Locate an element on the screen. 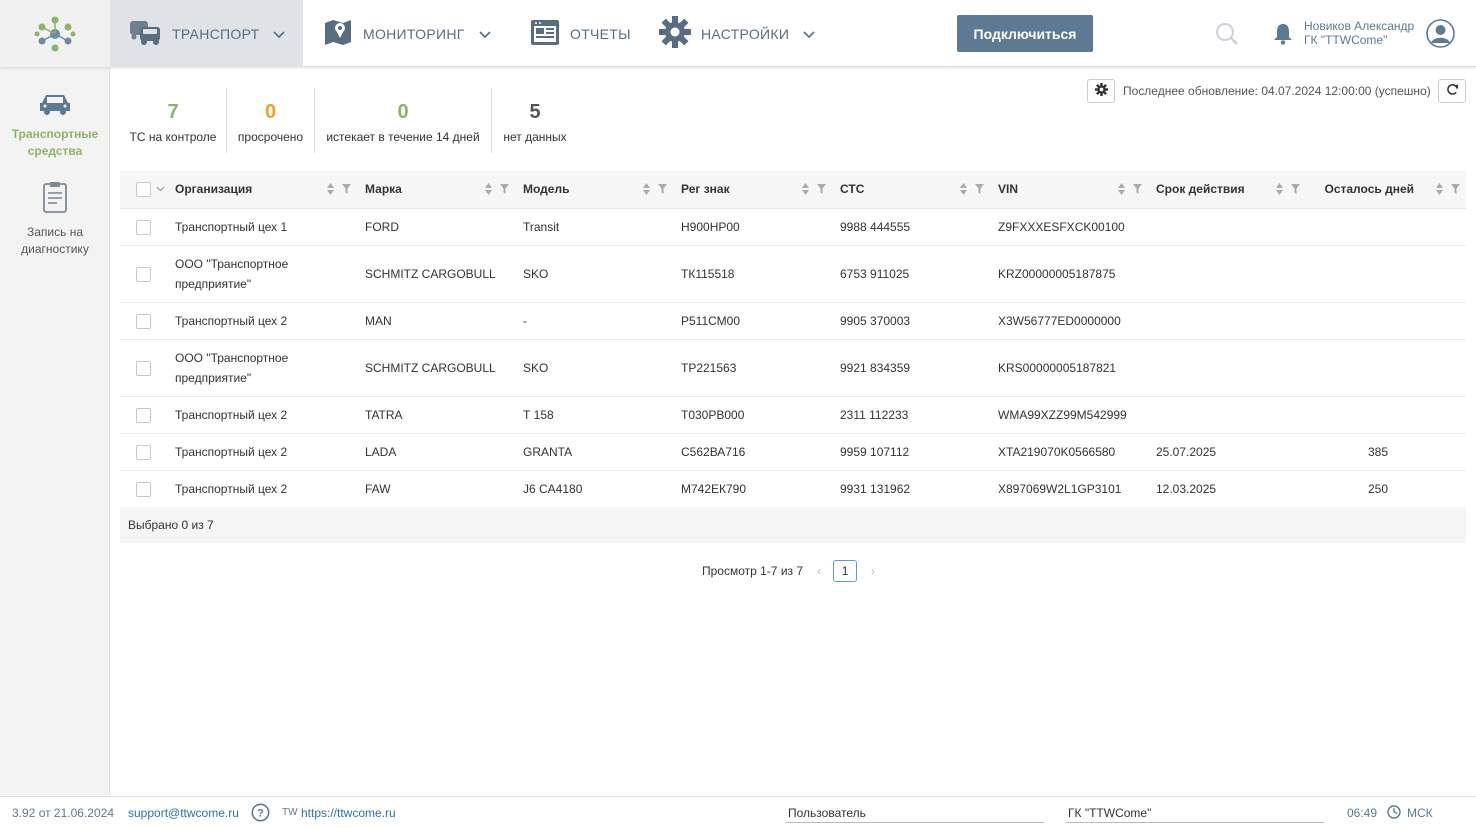  column-header-model: Модель is located at coordinates (594, 190).